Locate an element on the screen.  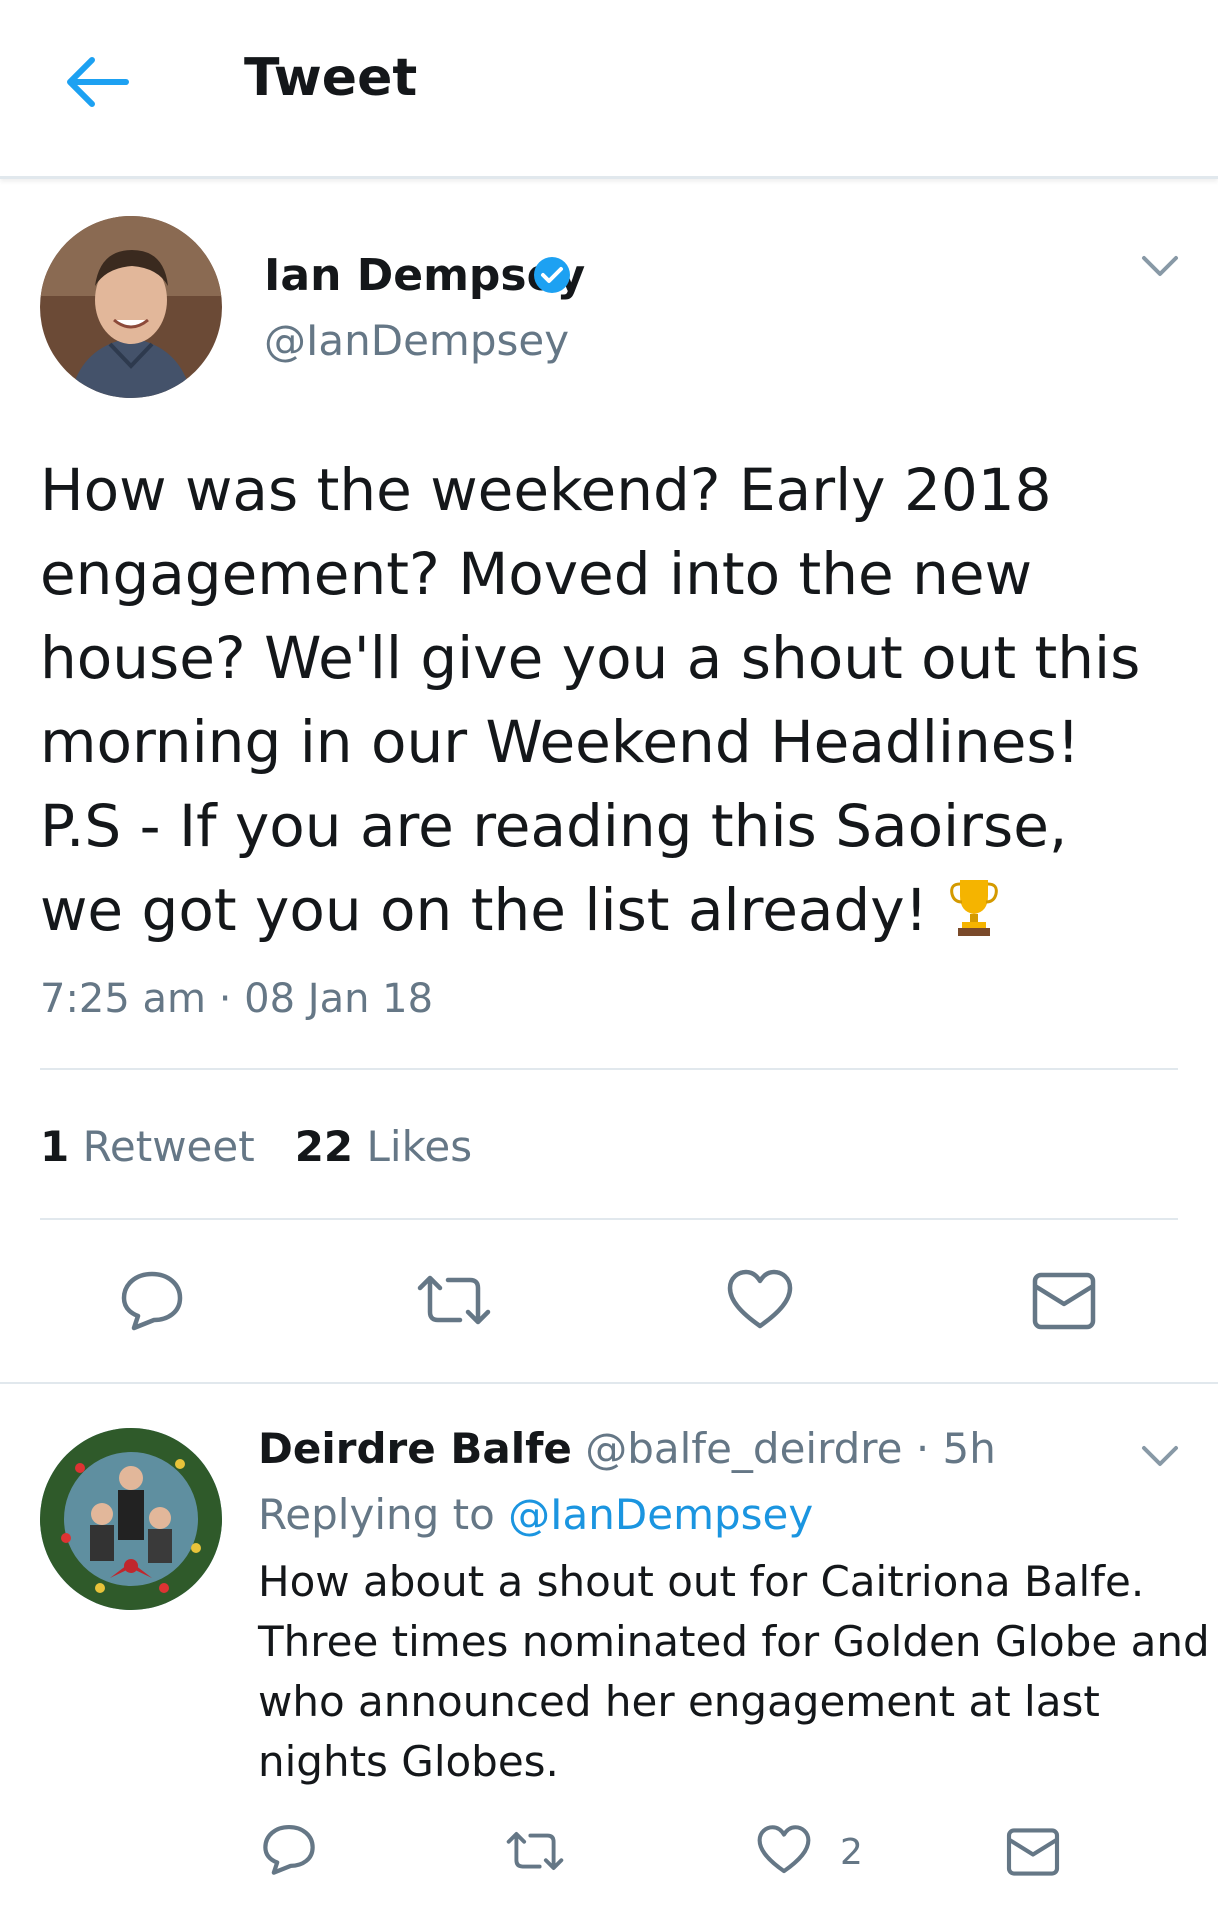
retweet-button is located at coordinates (454, 1300).